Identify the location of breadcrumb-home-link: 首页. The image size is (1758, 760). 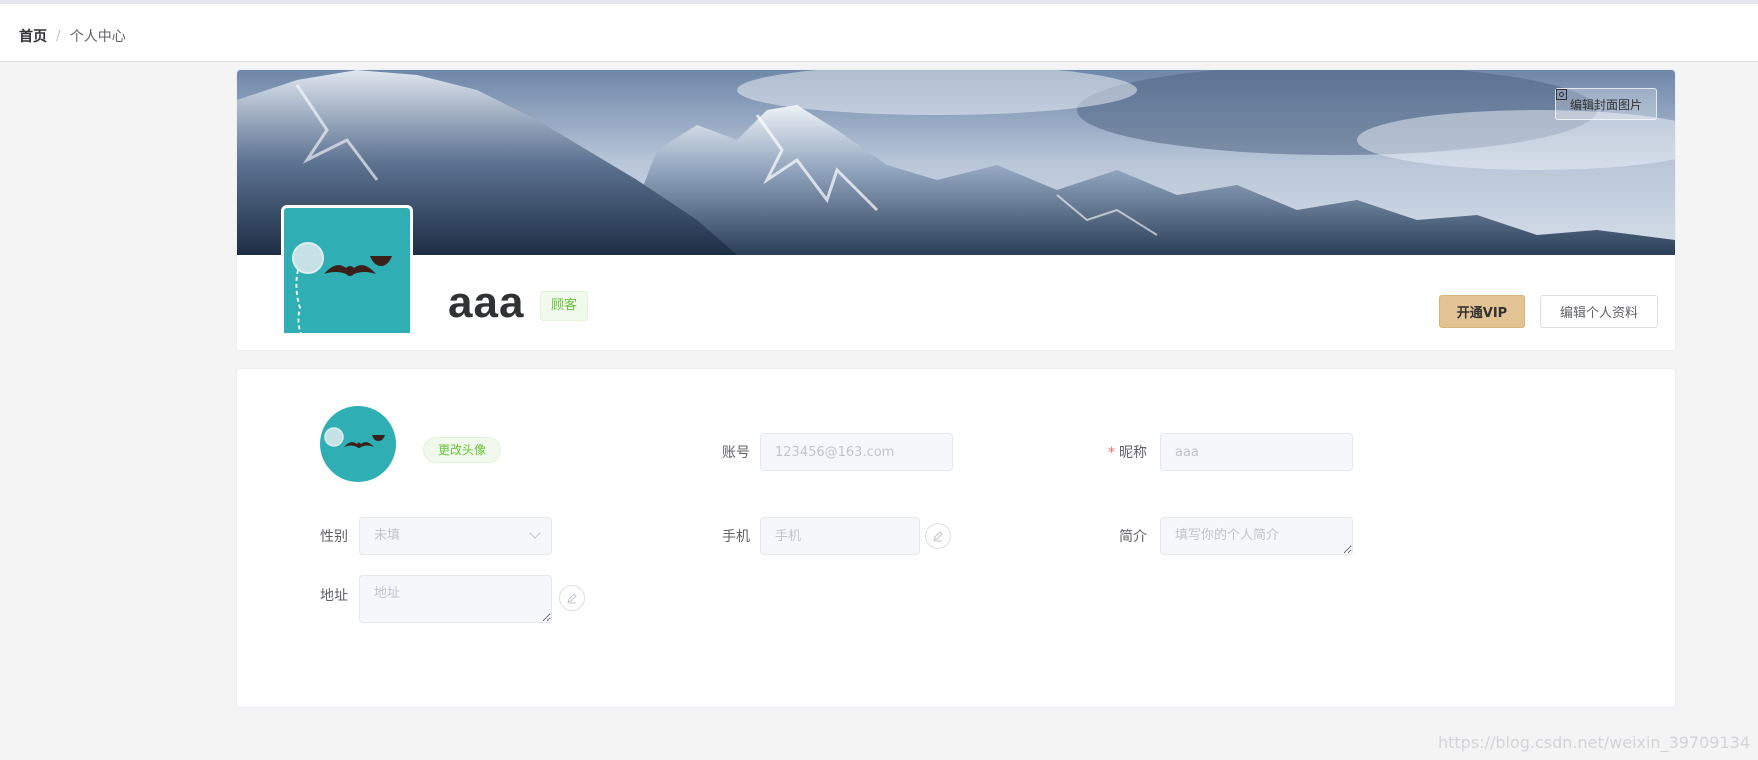
(33, 36).